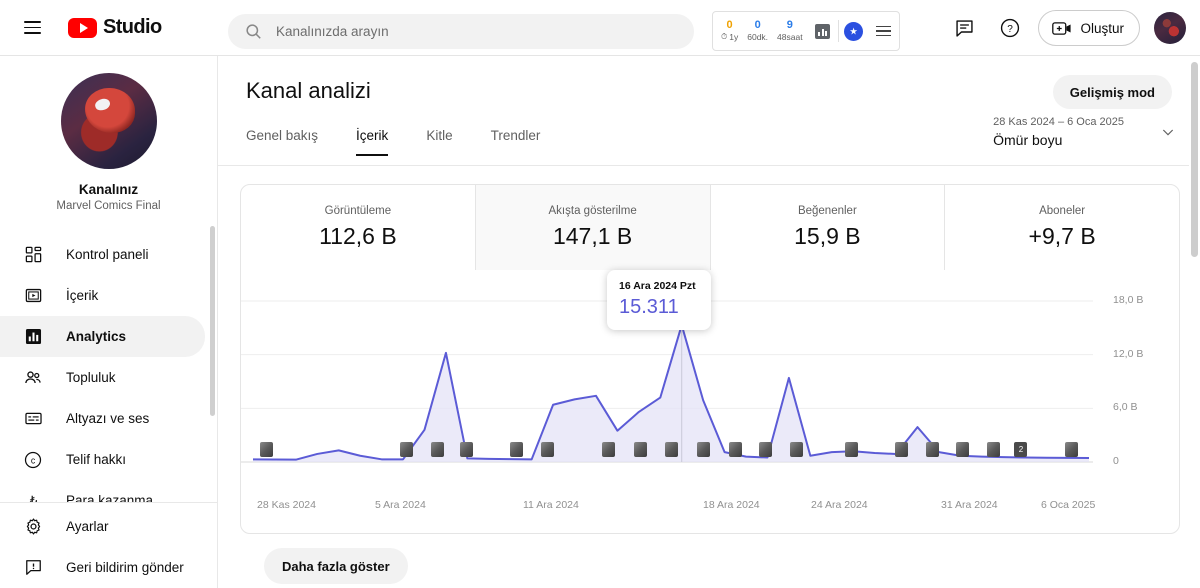 The image size is (1200, 588). I want to click on search-box, so click(461, 31).